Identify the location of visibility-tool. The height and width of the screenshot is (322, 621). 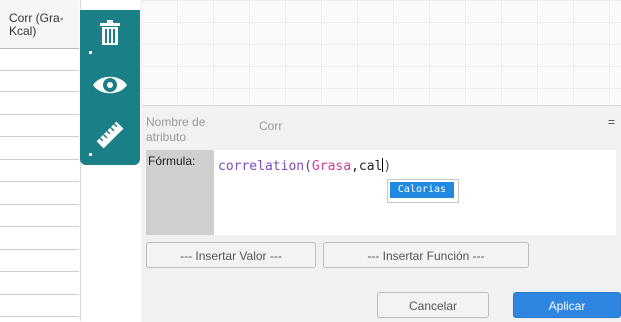
(110, 87).